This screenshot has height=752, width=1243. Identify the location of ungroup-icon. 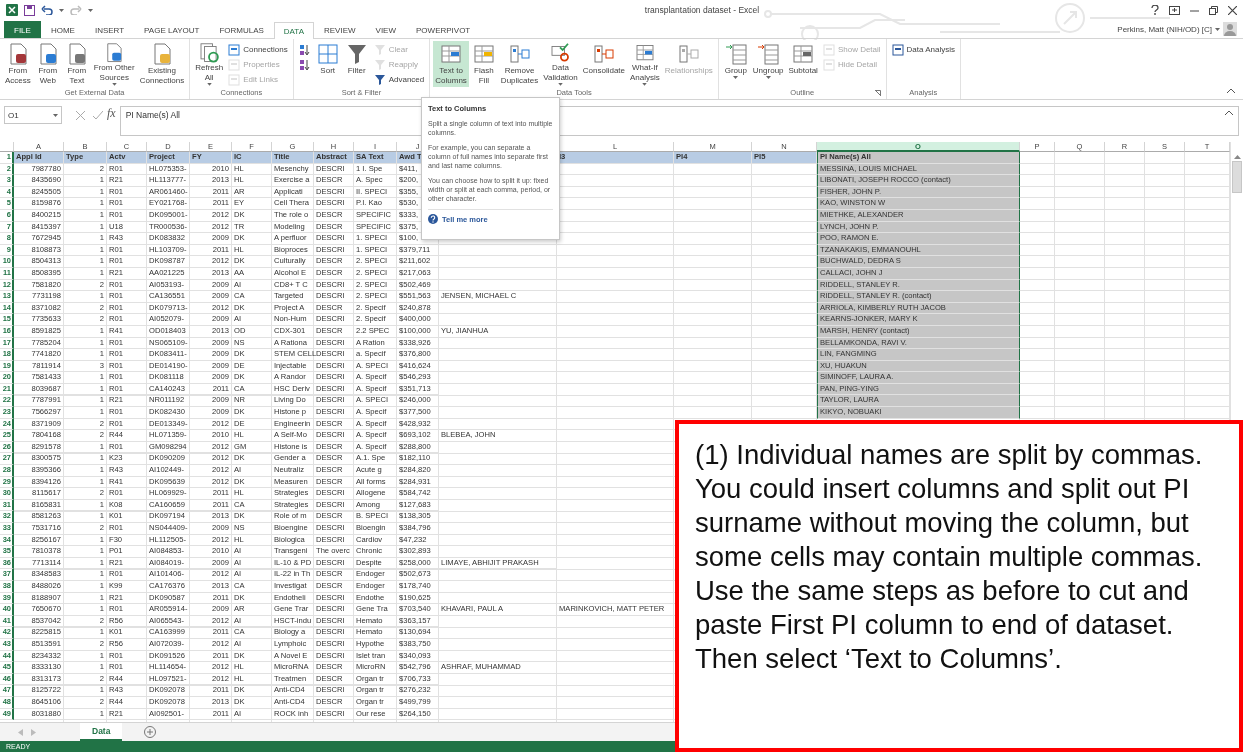
(768, 54).